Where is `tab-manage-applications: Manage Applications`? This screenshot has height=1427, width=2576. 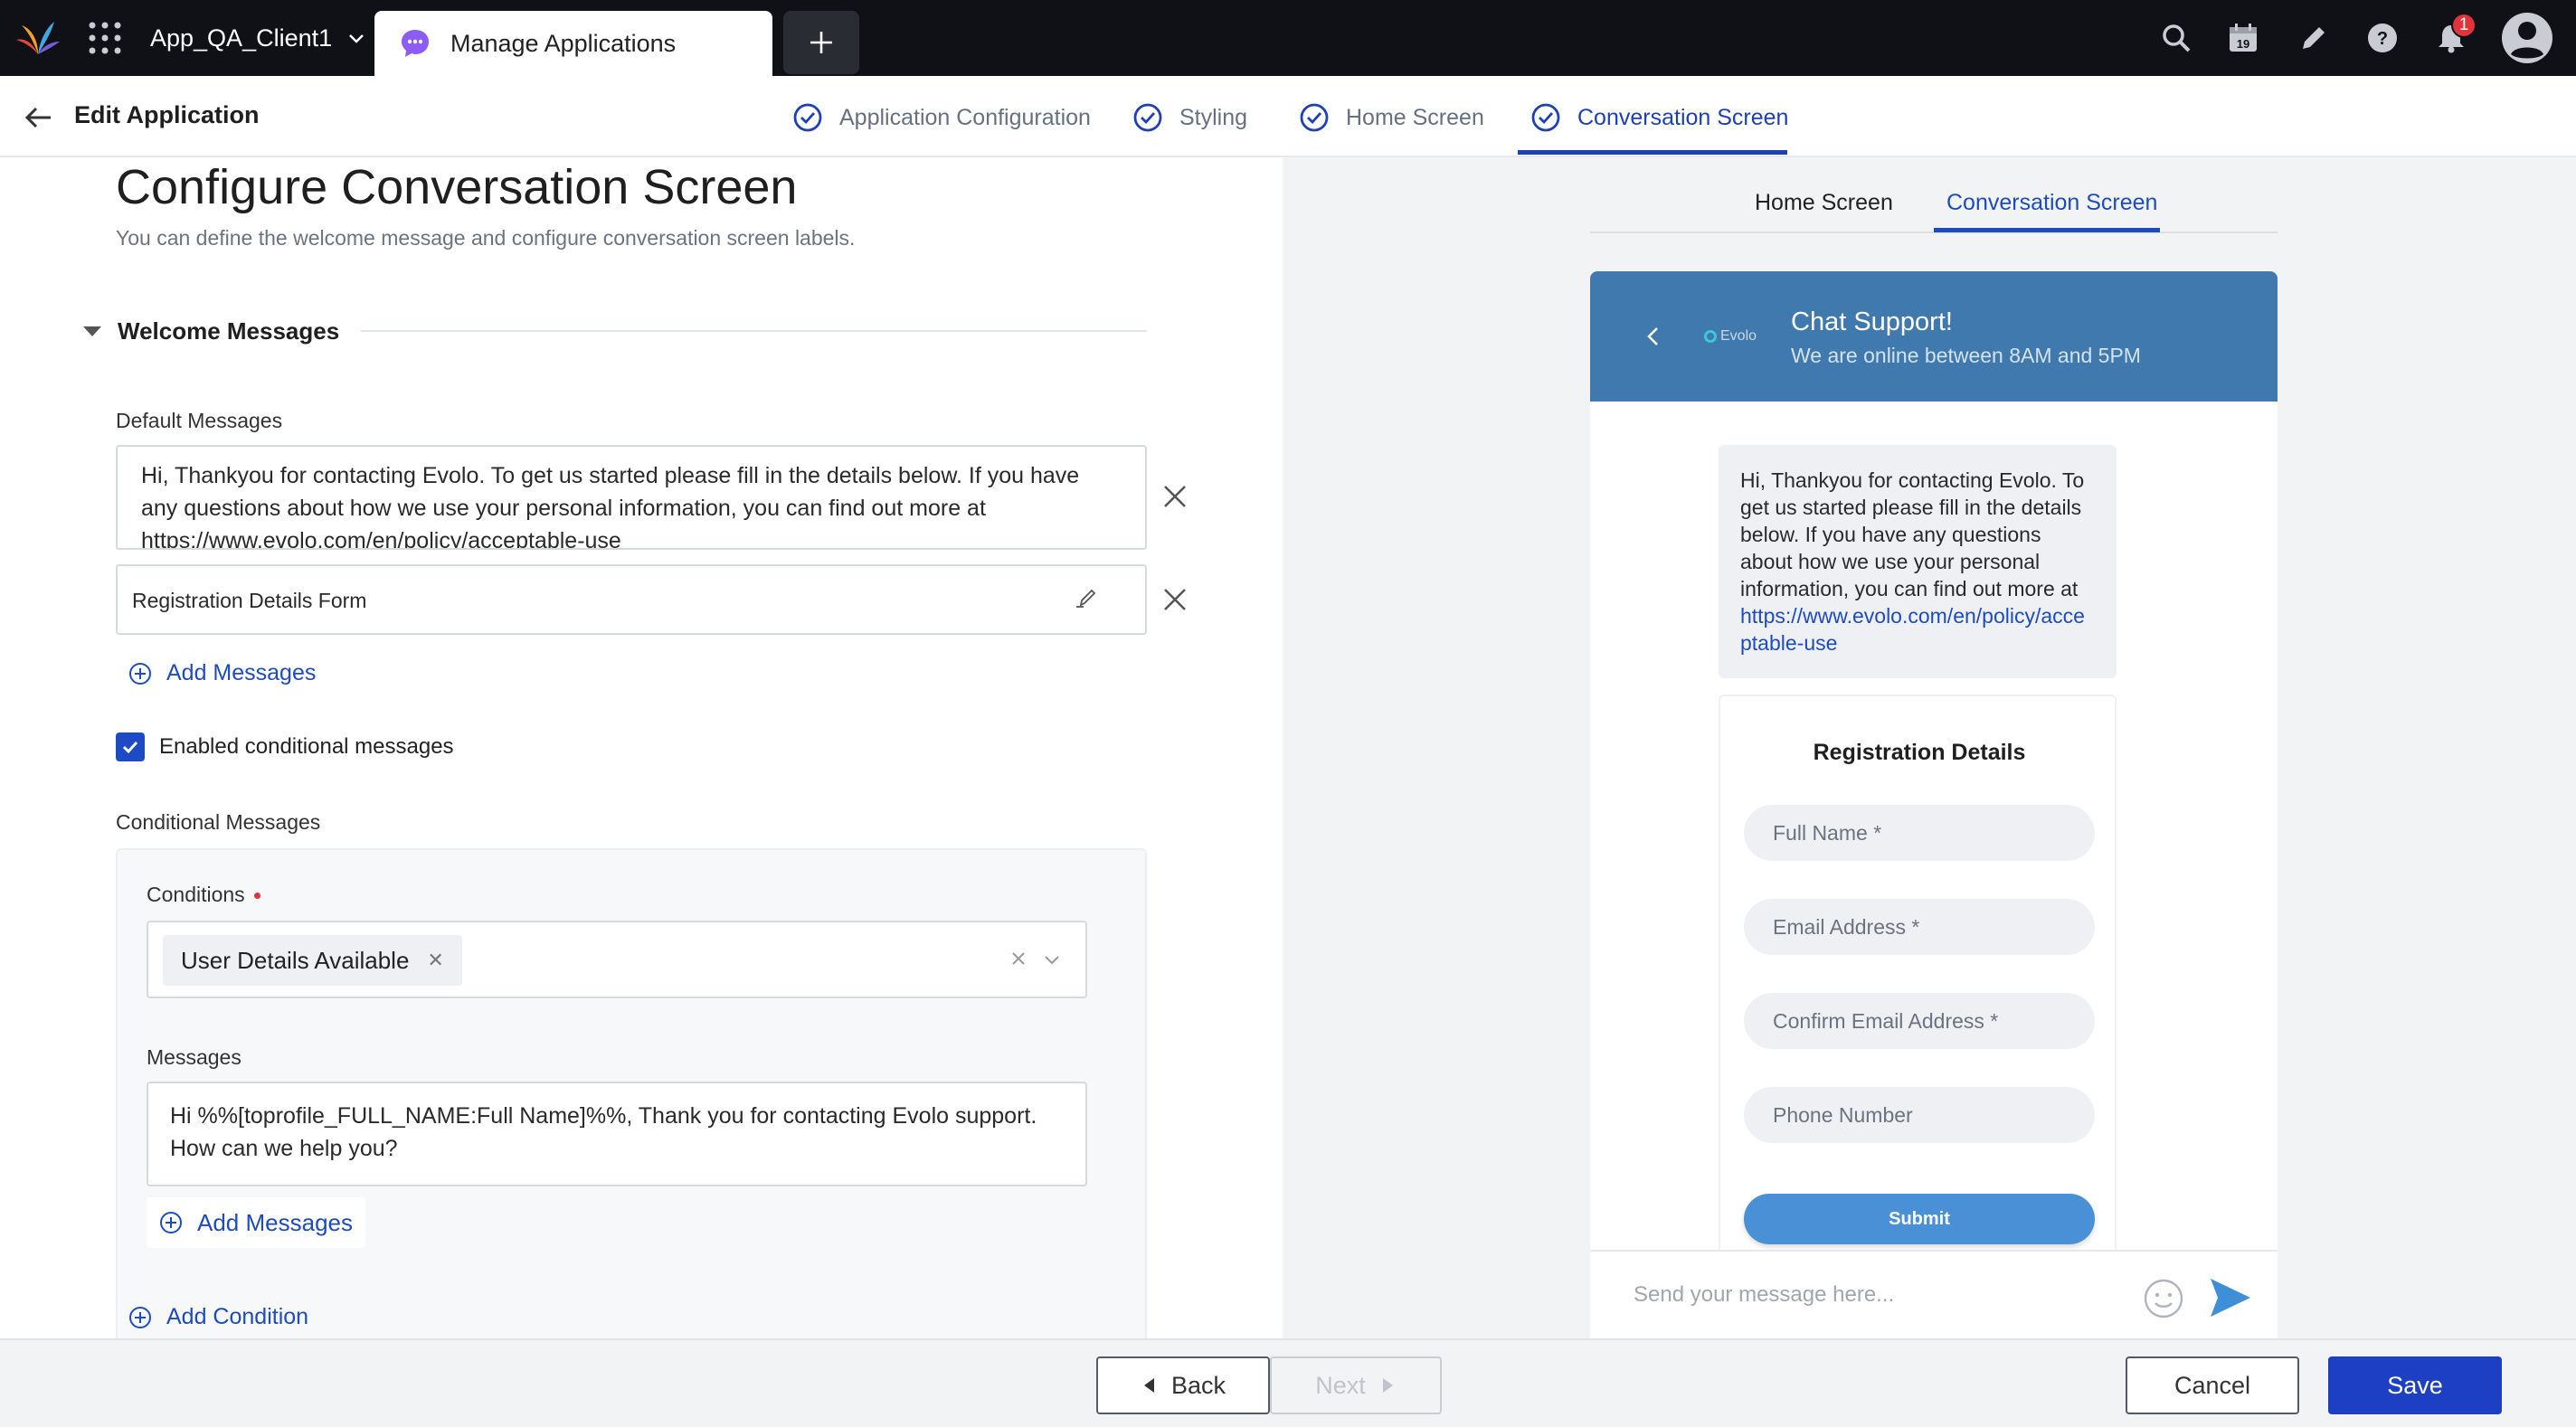 tab-manage-applications: Manage Applications is located at coordinates (573, 44).